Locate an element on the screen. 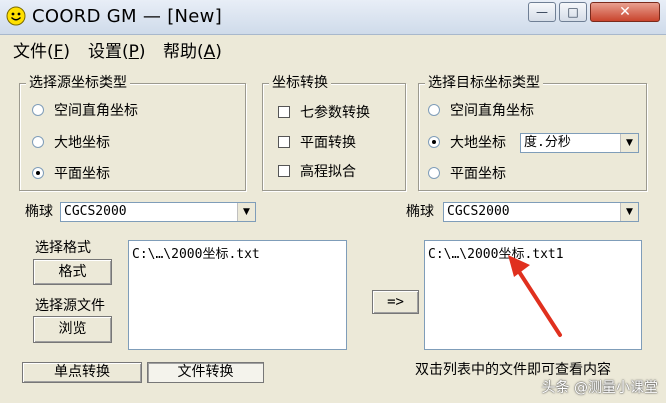 This screenshot has height=403, width=666. target-type-title: 选择目标坐标类型 is located at coordinates (484, 83).